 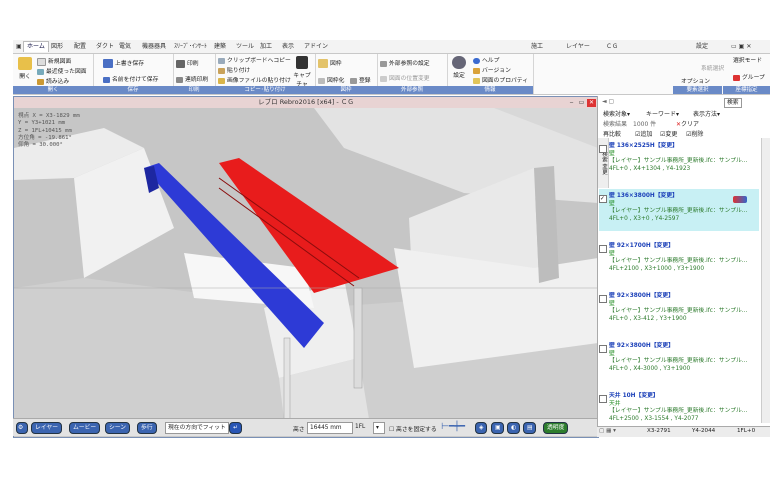 What do you see at coordinates (316, 47) in the screenshot?
I see `tab-addin: アドイン` at bounding box center [316, 47].